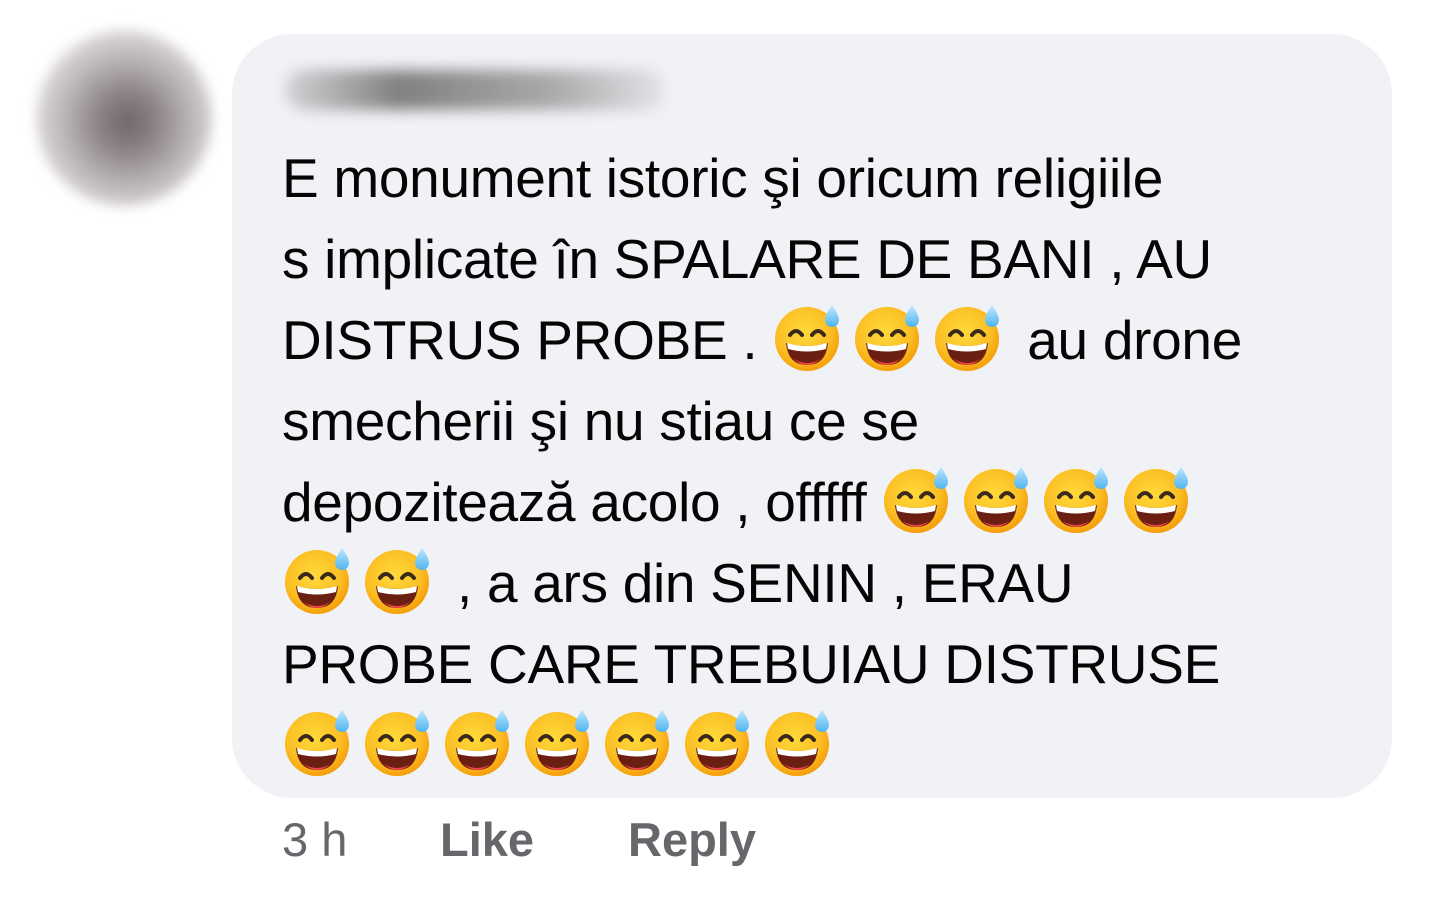 This screenshot has width=1440, height=897. What do you see at coordinates (600, 421) in the screenshot?
I see `comment-line: smecherii şi nu stiau ce se` at bounding box center [600, 421].